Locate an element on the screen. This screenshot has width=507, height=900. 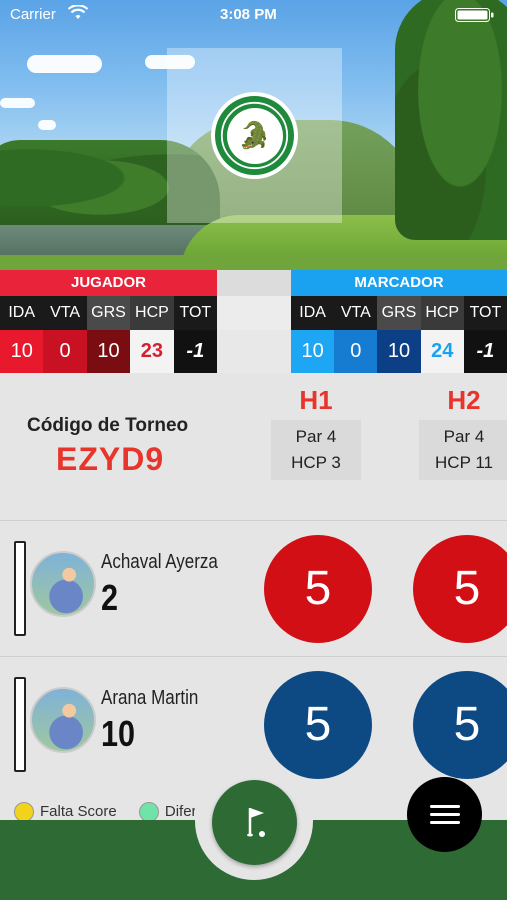
player-name: Achaval Ayerza is located at coordinates (159, 562).